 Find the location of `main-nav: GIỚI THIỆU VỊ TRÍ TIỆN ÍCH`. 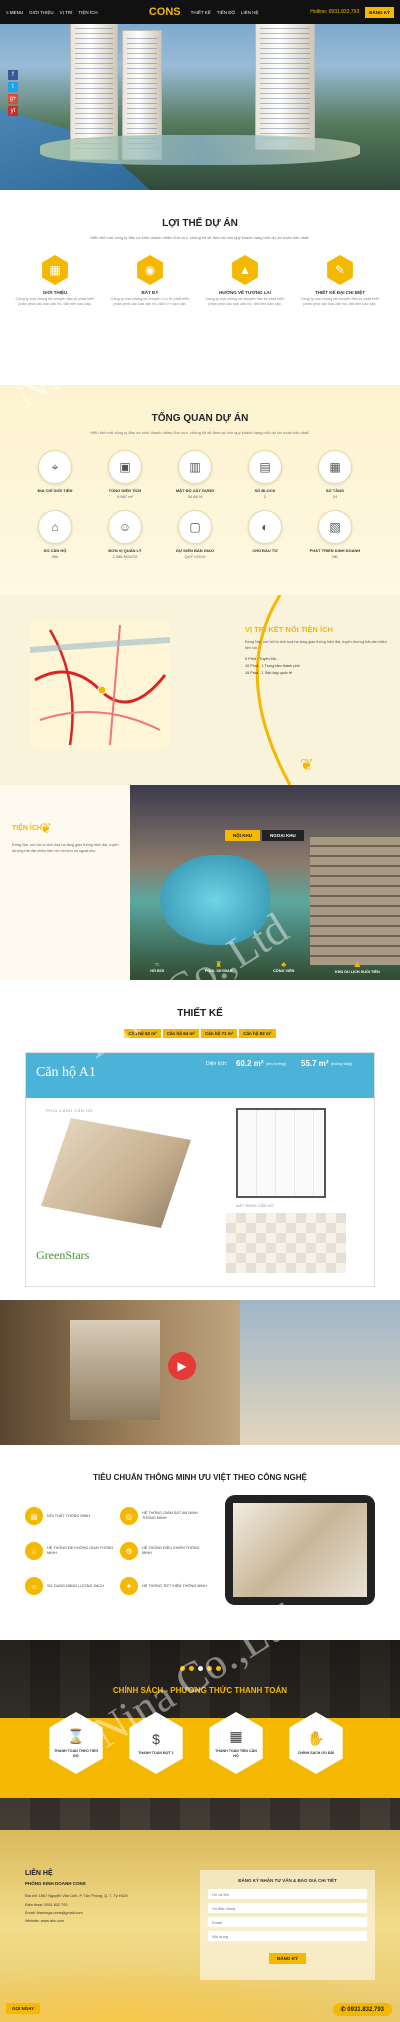

main-nav: GIỚI THIỆU VỊ TRÍ TIỆN ÍCH is located at coordinates (89, 12).